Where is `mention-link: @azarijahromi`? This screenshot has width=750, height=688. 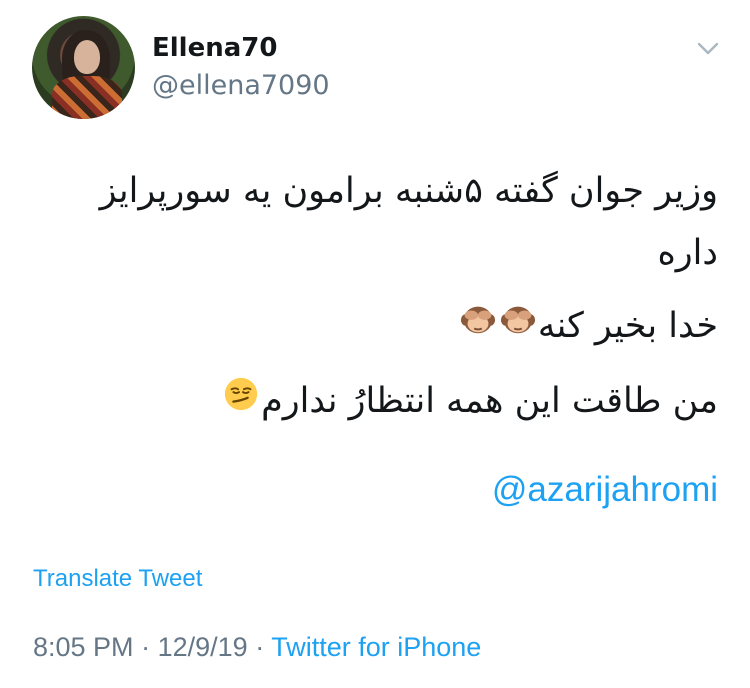 mention-link: @azarijahromi is located at coordinates (605, 490).